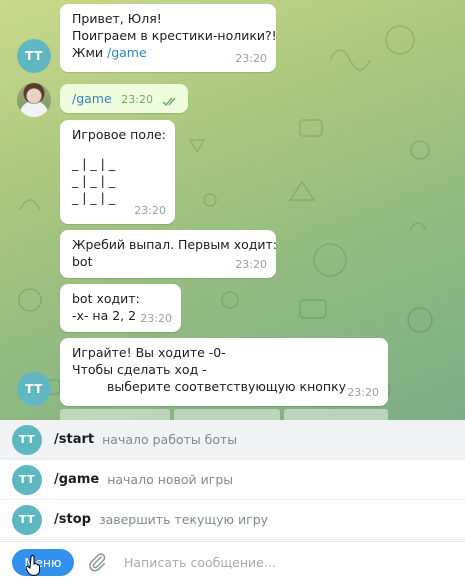 Image resolution: width=465 pixels, height=581 pixels. What do you see at coordinates (119, 134) in the screenshot?
I see `message-line: Игровое поле:` at bounding box center [119, 134].